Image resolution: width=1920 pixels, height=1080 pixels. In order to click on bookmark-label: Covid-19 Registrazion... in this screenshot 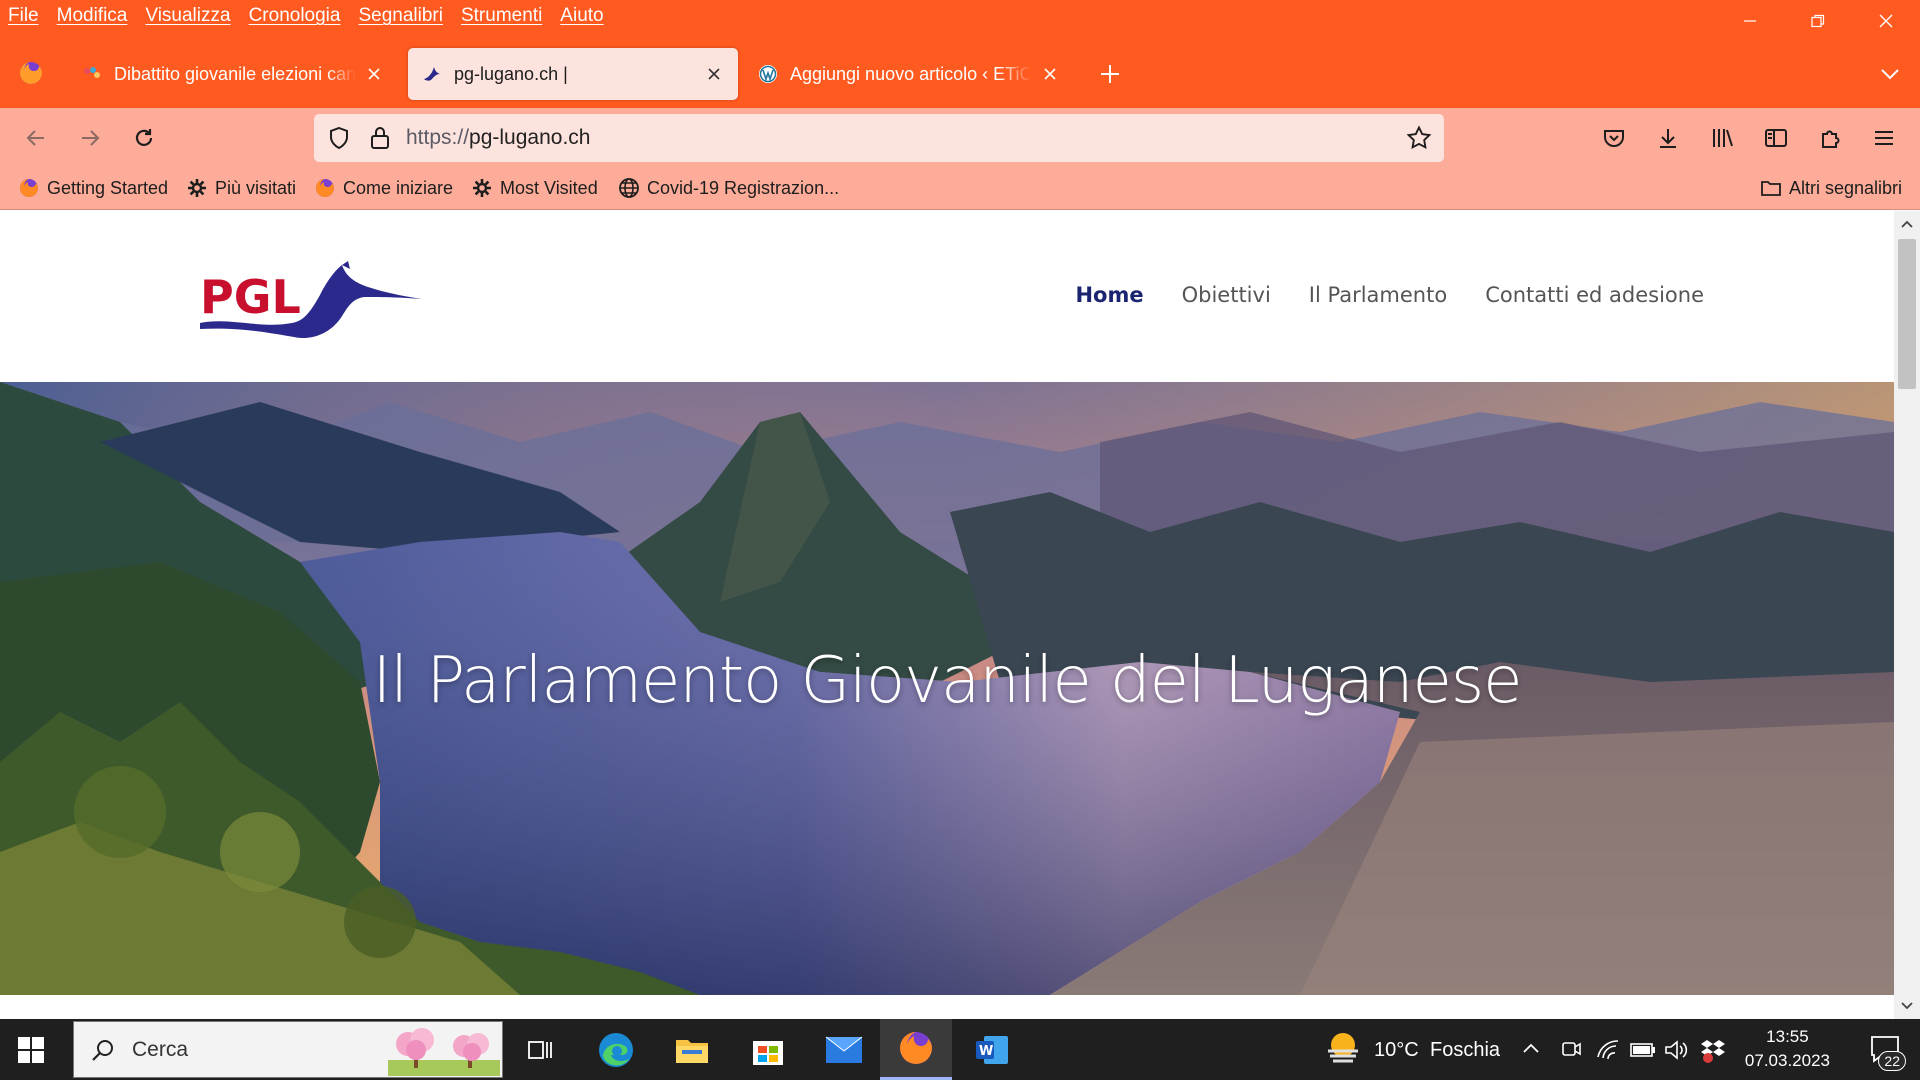, I will do `click(743, 187)`.